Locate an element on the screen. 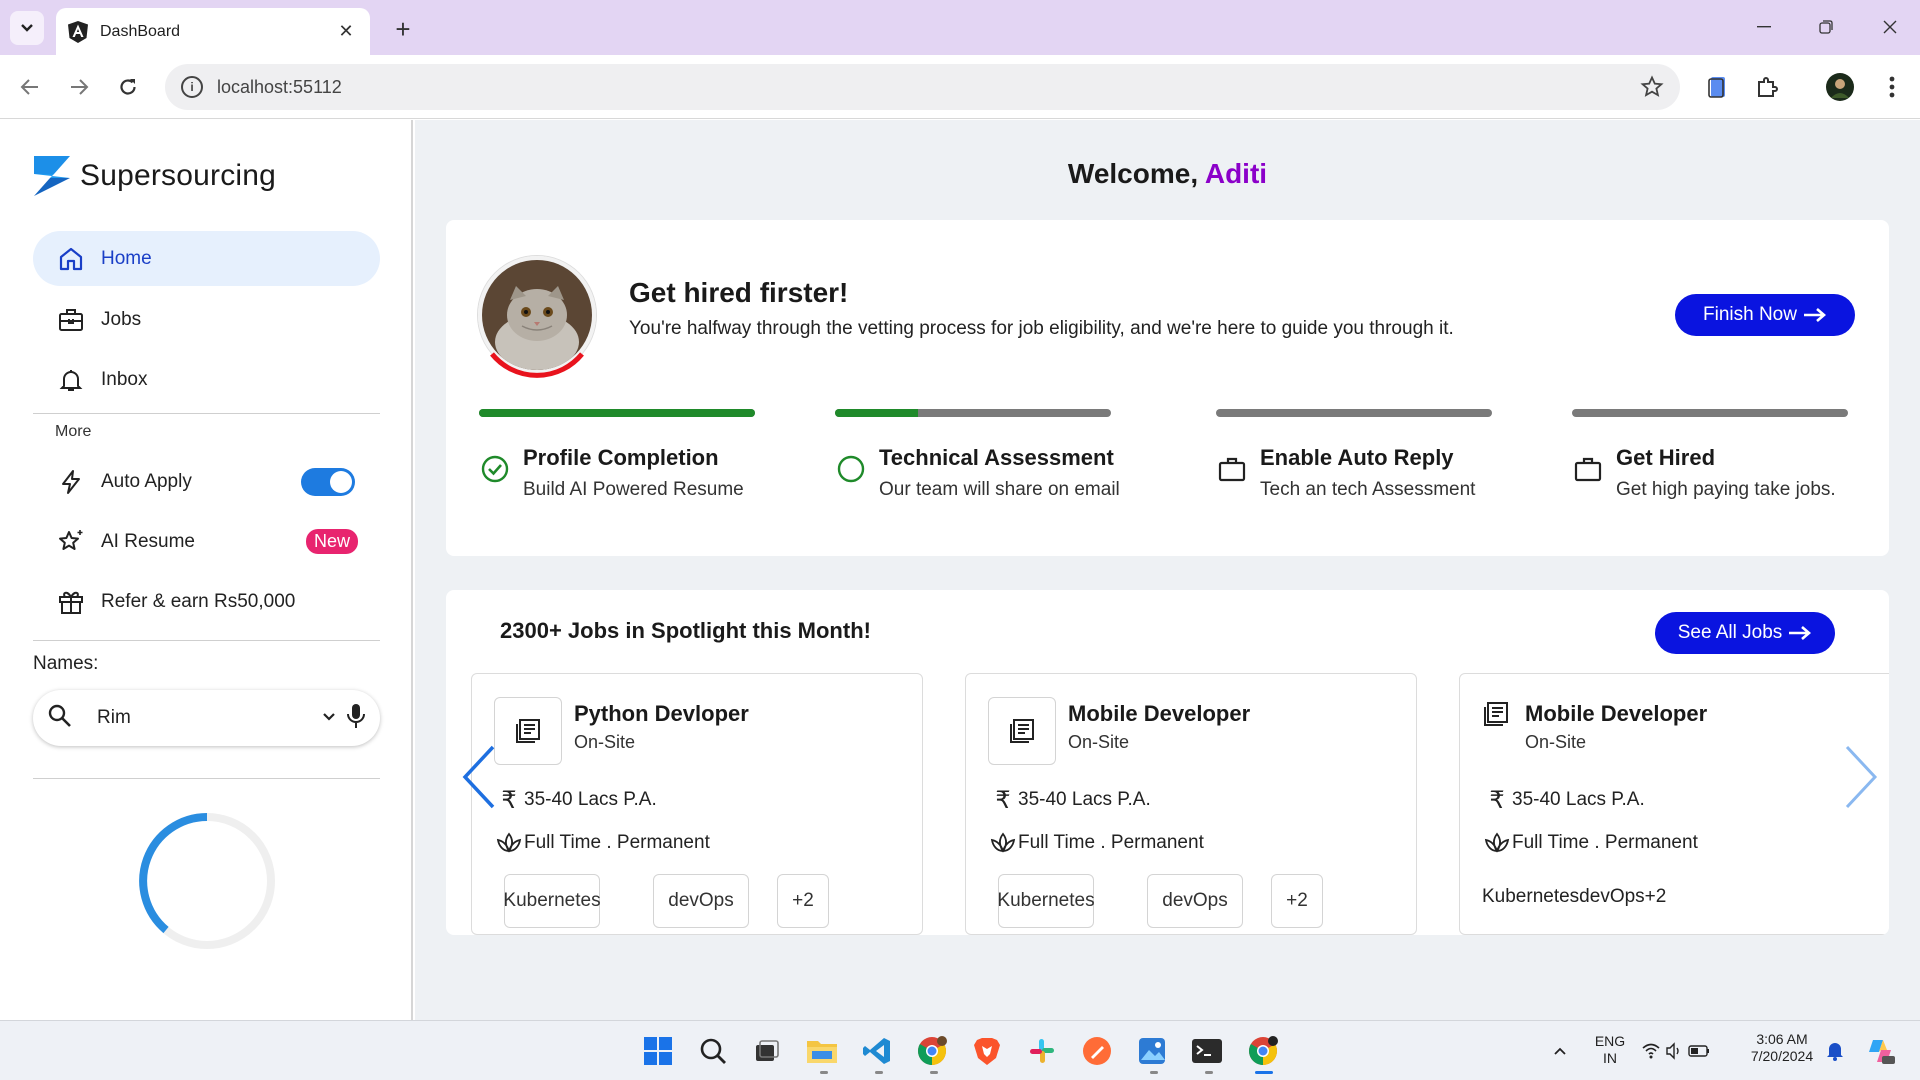 The width and height of the screenshot is (1920, 1080). sidebar-item-ai-resume: AI Resume New is located at coordinates (206, 541).